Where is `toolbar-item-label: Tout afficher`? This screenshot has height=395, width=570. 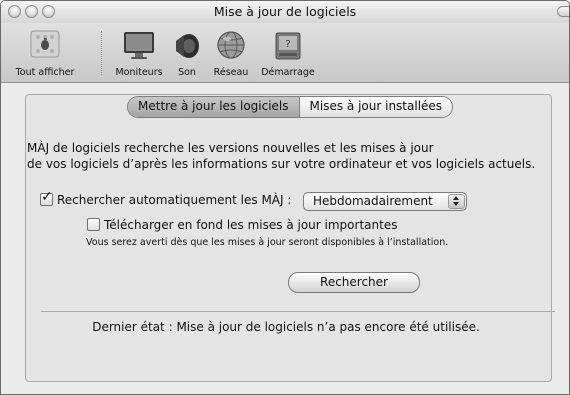 toolbar-item-label: Tout afficher is located at coordinates (45, 72).